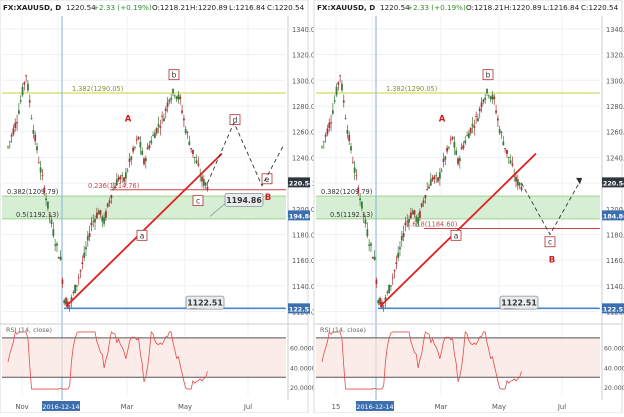 The image size is (624, 417). I want to click on y-tick-label: 1280.00, so click(615, 107).